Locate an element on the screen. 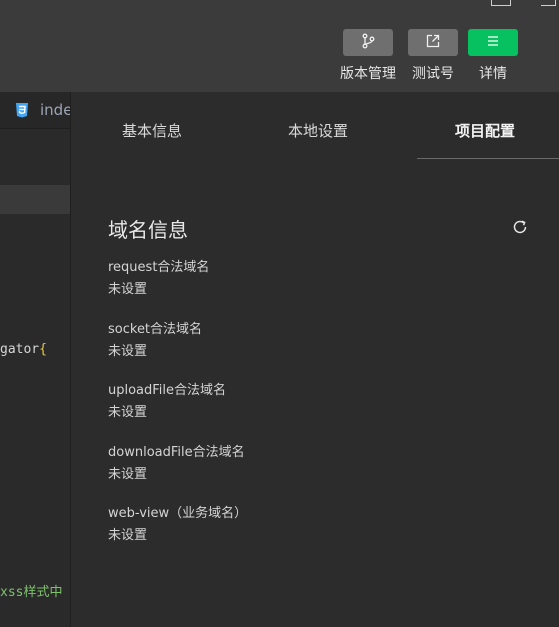 This screenshot has width=559, height=627. active-tab-indicator is located at coordinates (488, 158).